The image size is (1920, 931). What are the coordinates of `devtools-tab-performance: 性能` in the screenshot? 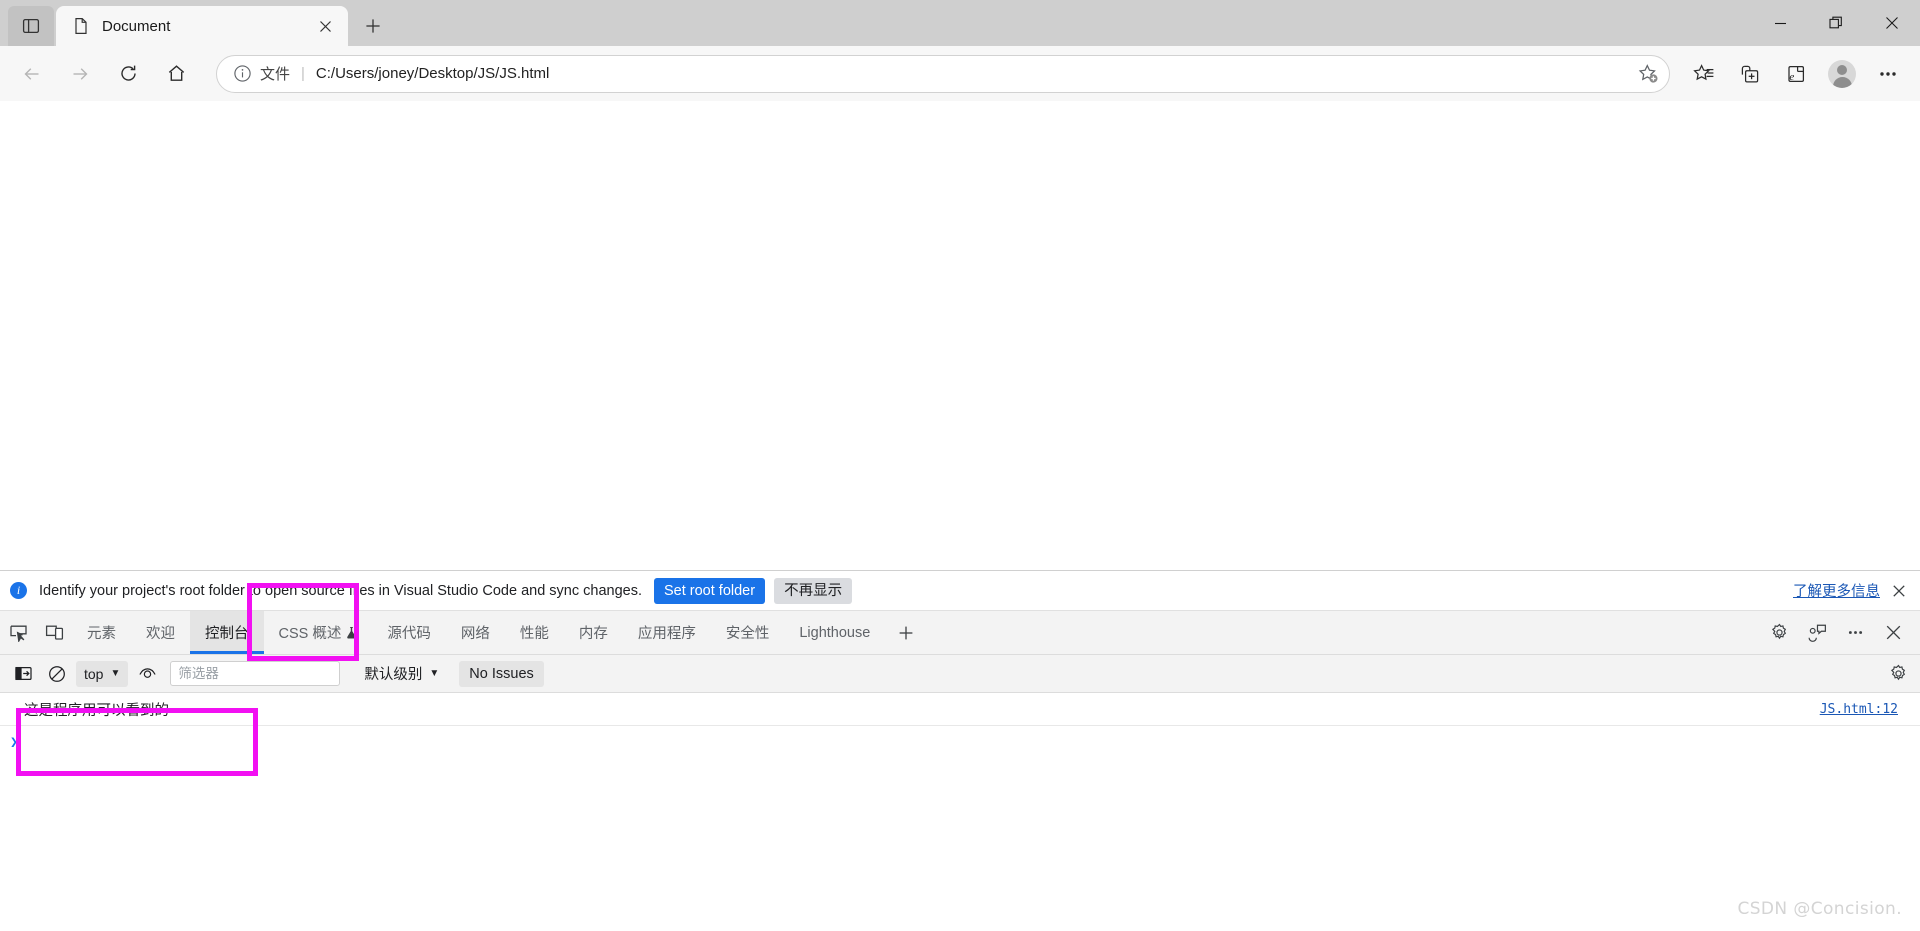 It's located at (534, 632).